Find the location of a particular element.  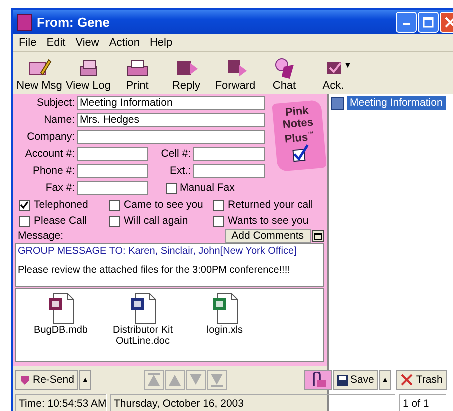

window-title: From: Gene is located at coordinates (73, 22).